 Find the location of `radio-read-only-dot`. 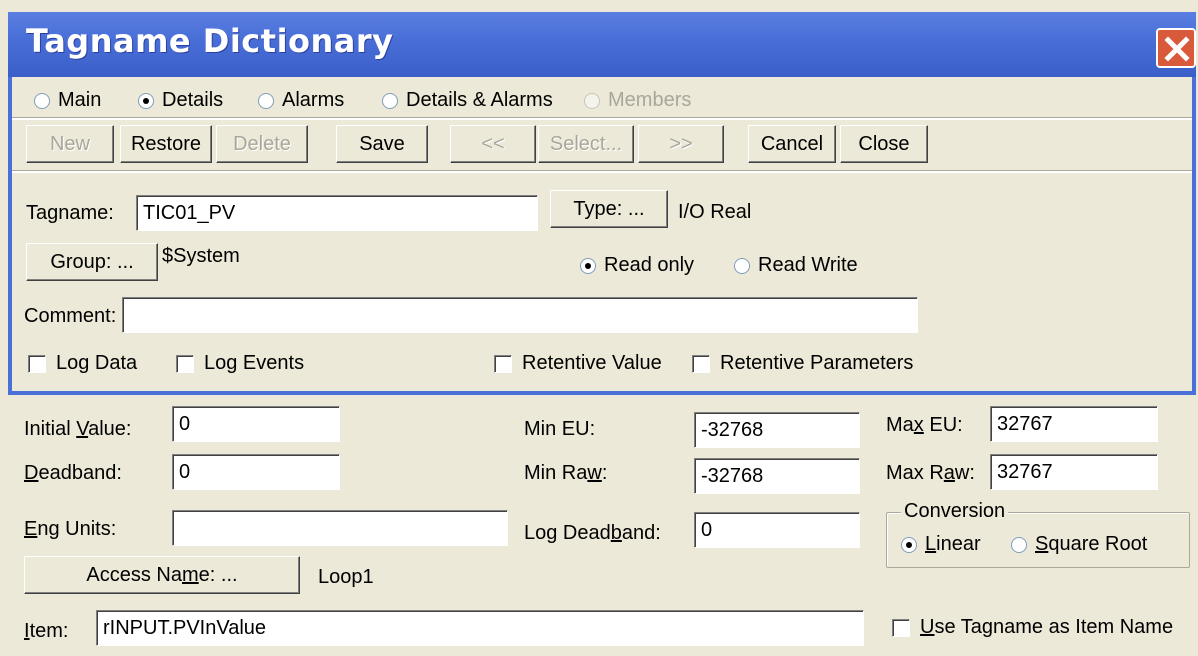

radio-read-only-dot is located at coordinates (588, 265).